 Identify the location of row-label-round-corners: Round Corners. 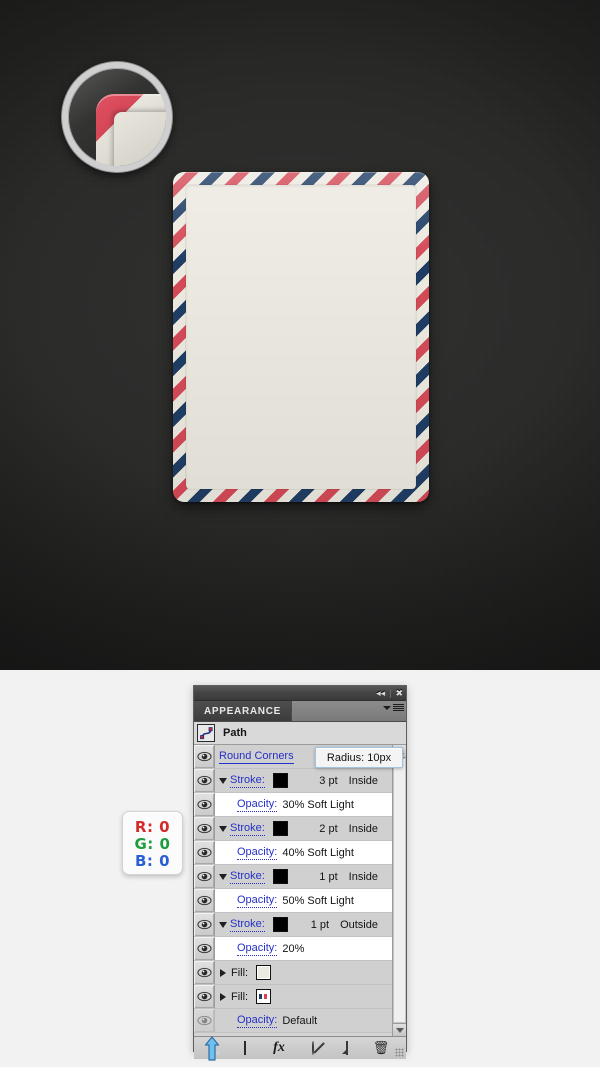
(256, 757).